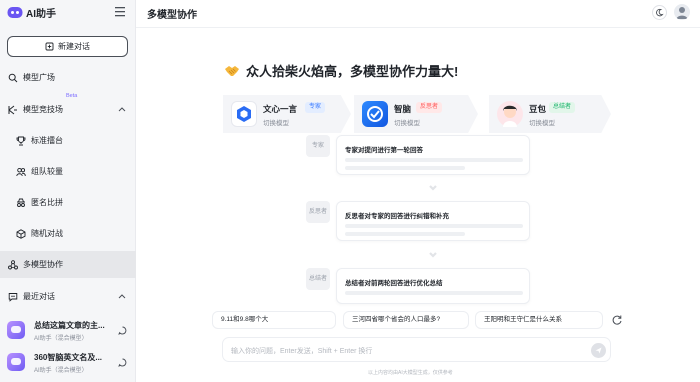 The height and width of the screenshot is (382, 700). Describe the element at coordinates (47, 140) in the screenshot. I see `sidebar-item-label: 标准擂台` at that location.